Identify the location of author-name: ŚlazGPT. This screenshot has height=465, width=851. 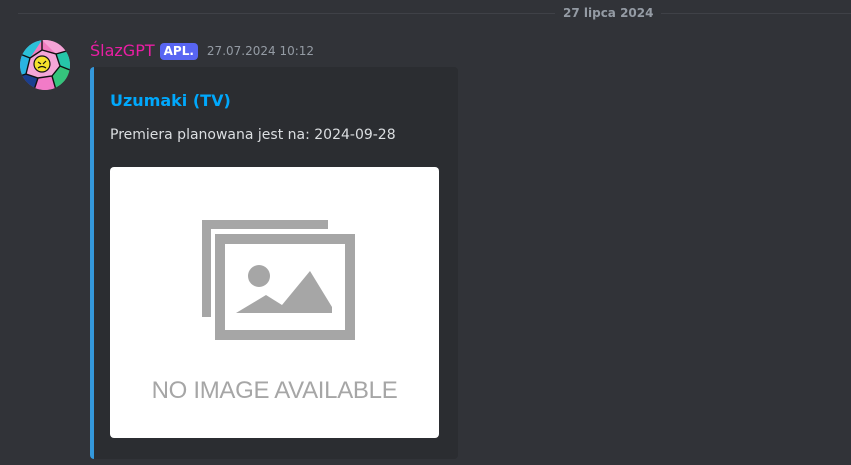
(122, 51).